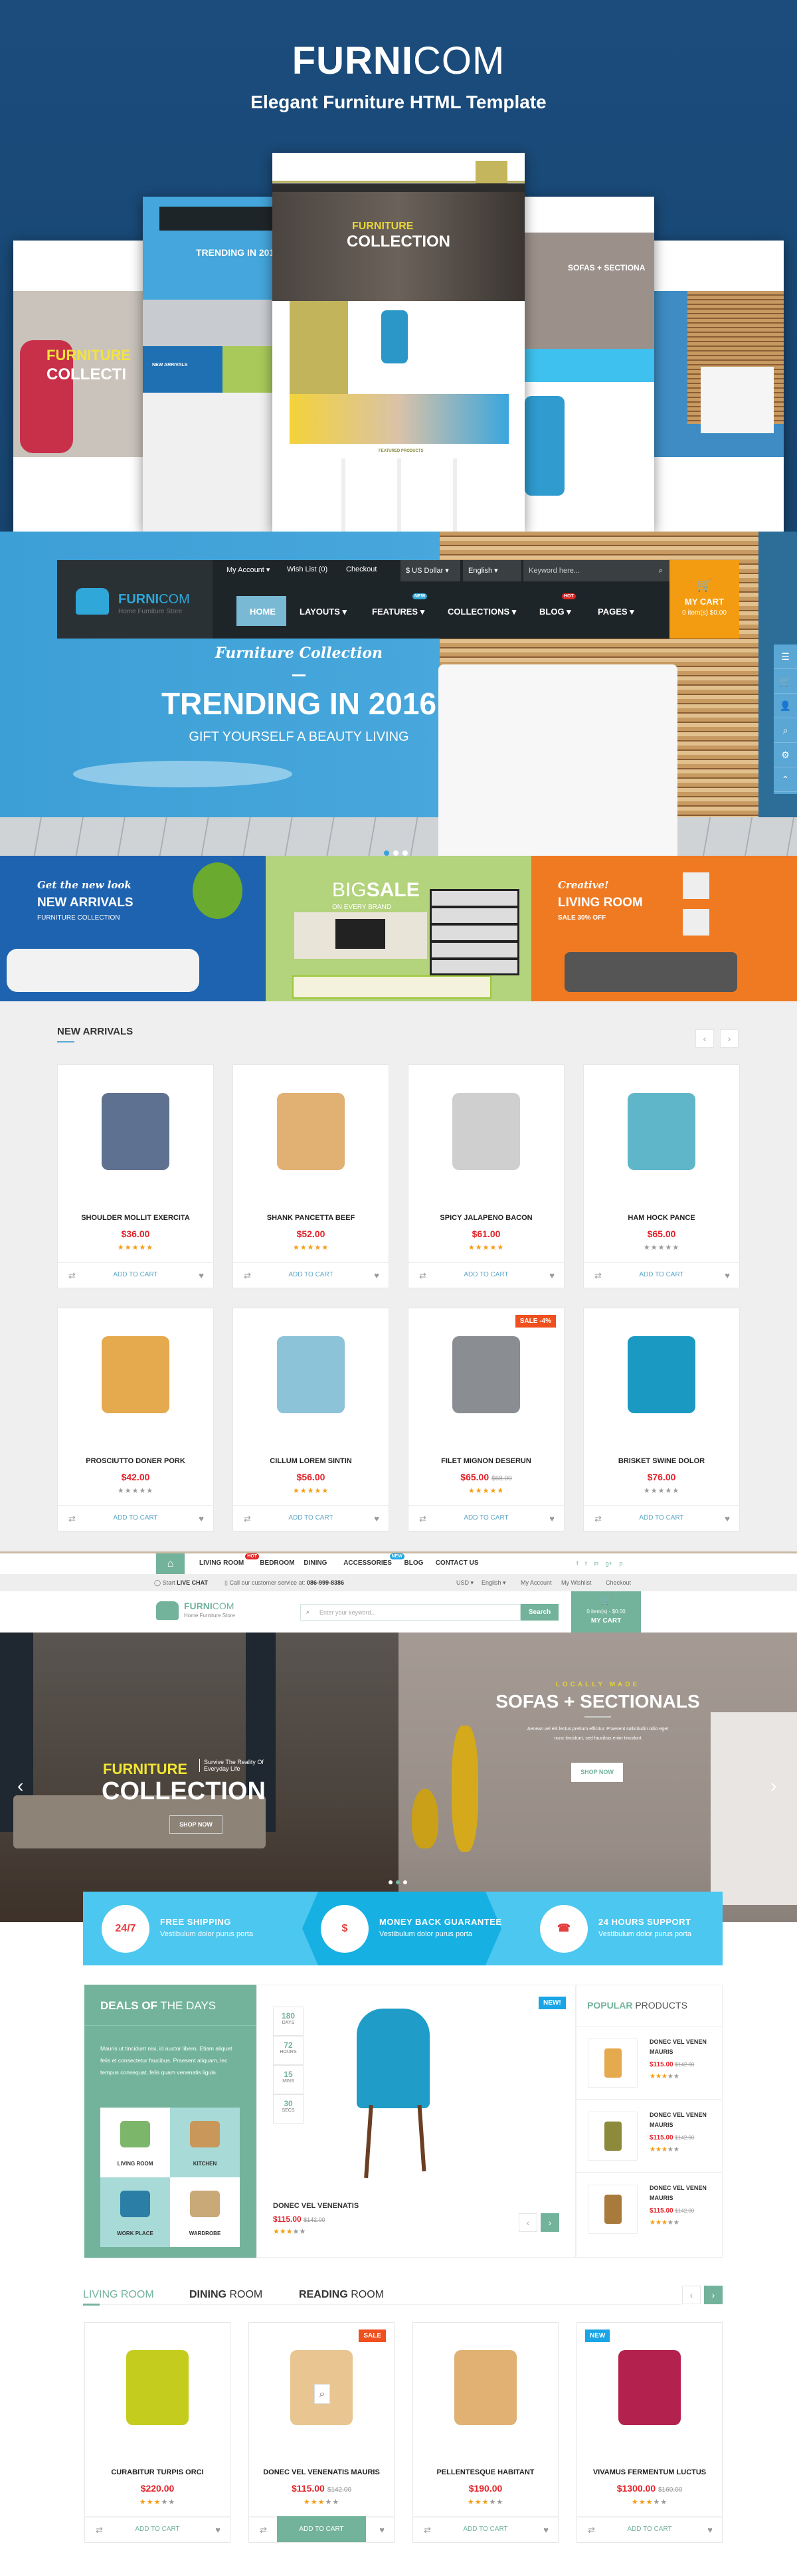 The image size is (797, 2576). Describe the element at coordinates (248, 569) in the screenshot. I see `my-account-link: My Account ▾` at that location.